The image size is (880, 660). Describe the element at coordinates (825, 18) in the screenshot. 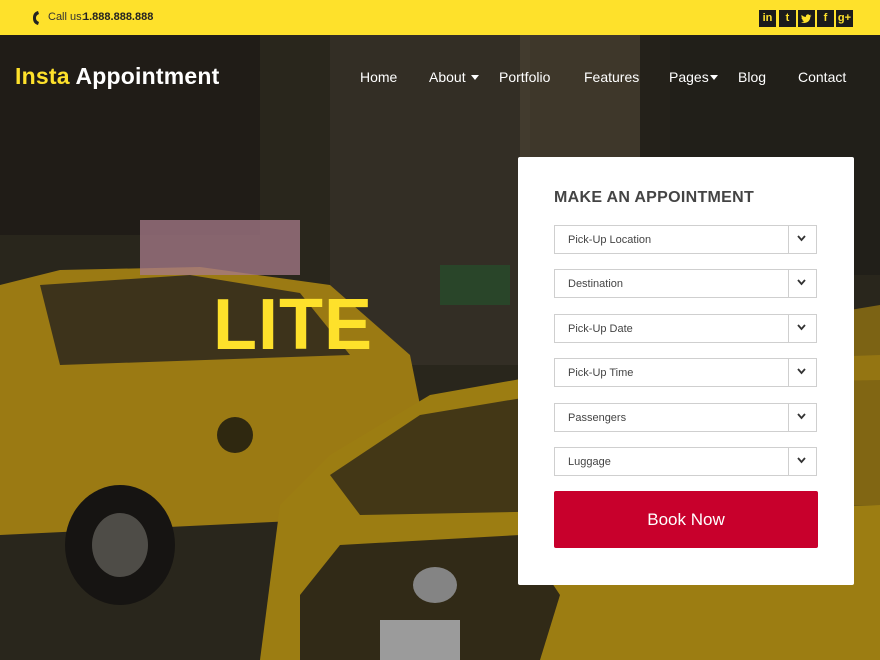

I see `facebook-icon: f` at that location.